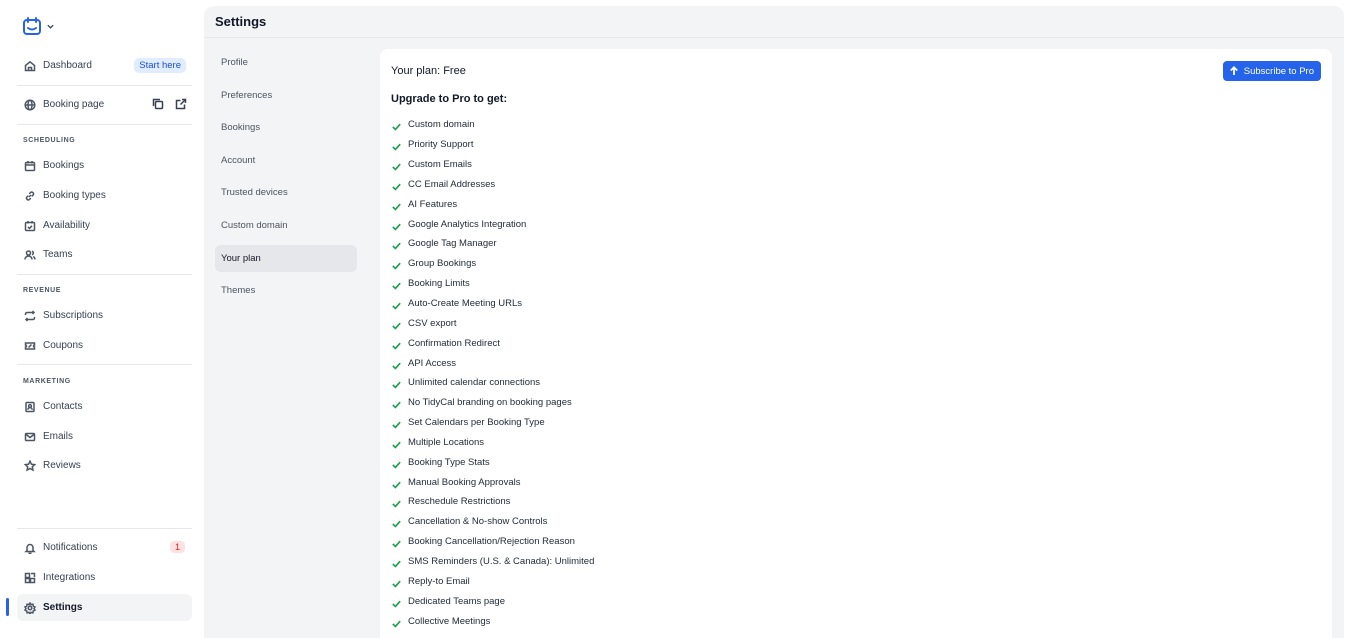 This screenshot has height=638, width=1360. I want to click on users-icon, so click(30, 255).